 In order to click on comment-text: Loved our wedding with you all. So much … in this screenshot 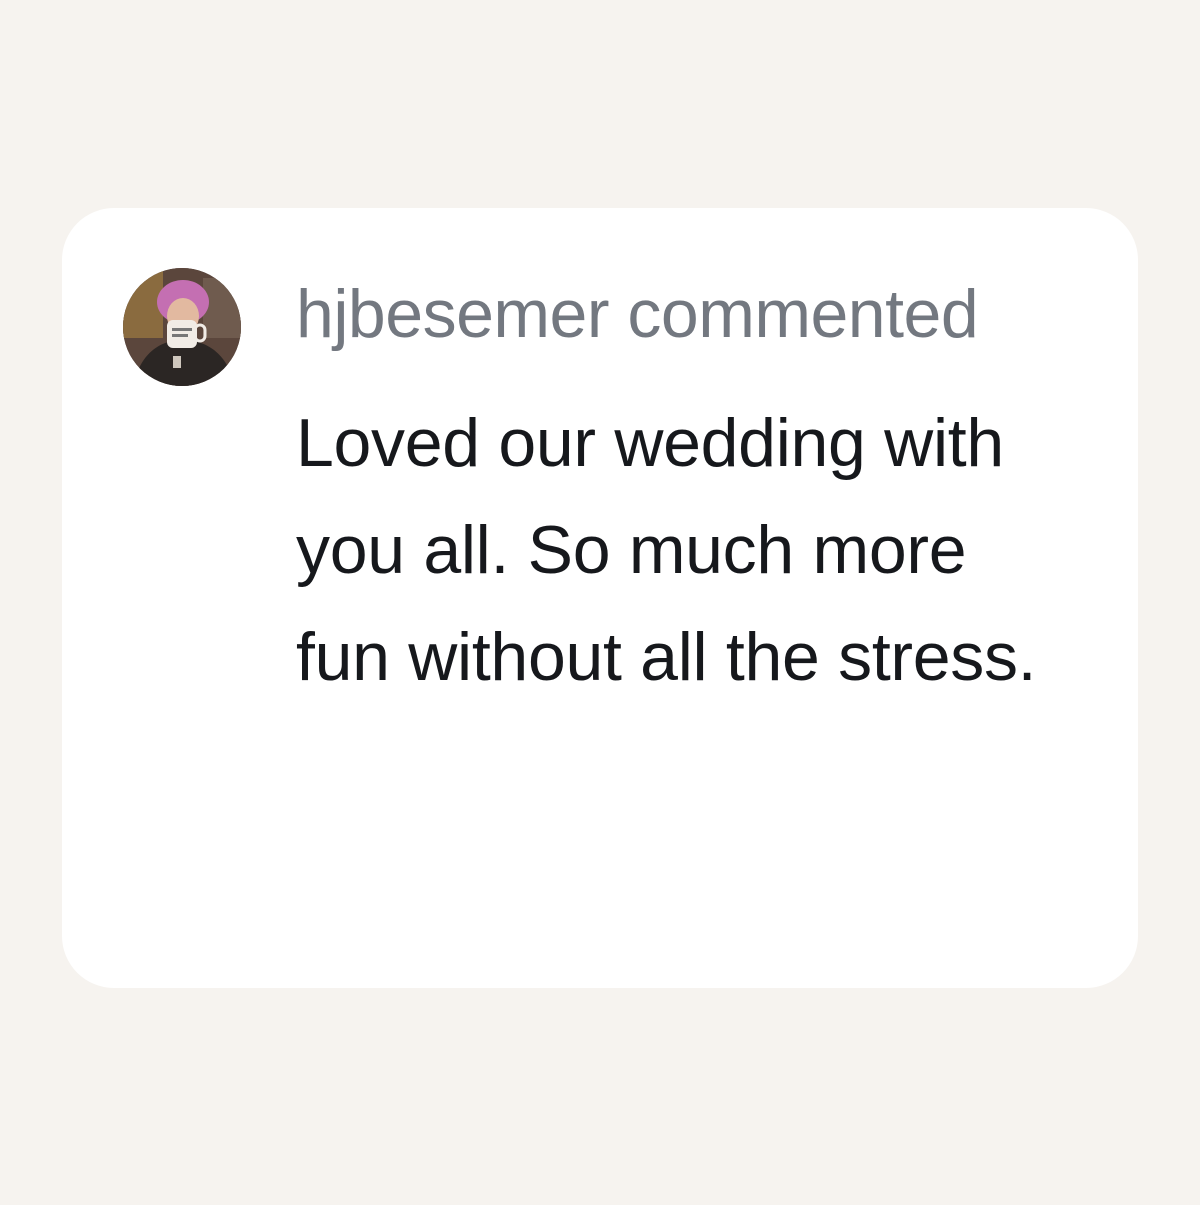, I will do `click(666, 550)`.